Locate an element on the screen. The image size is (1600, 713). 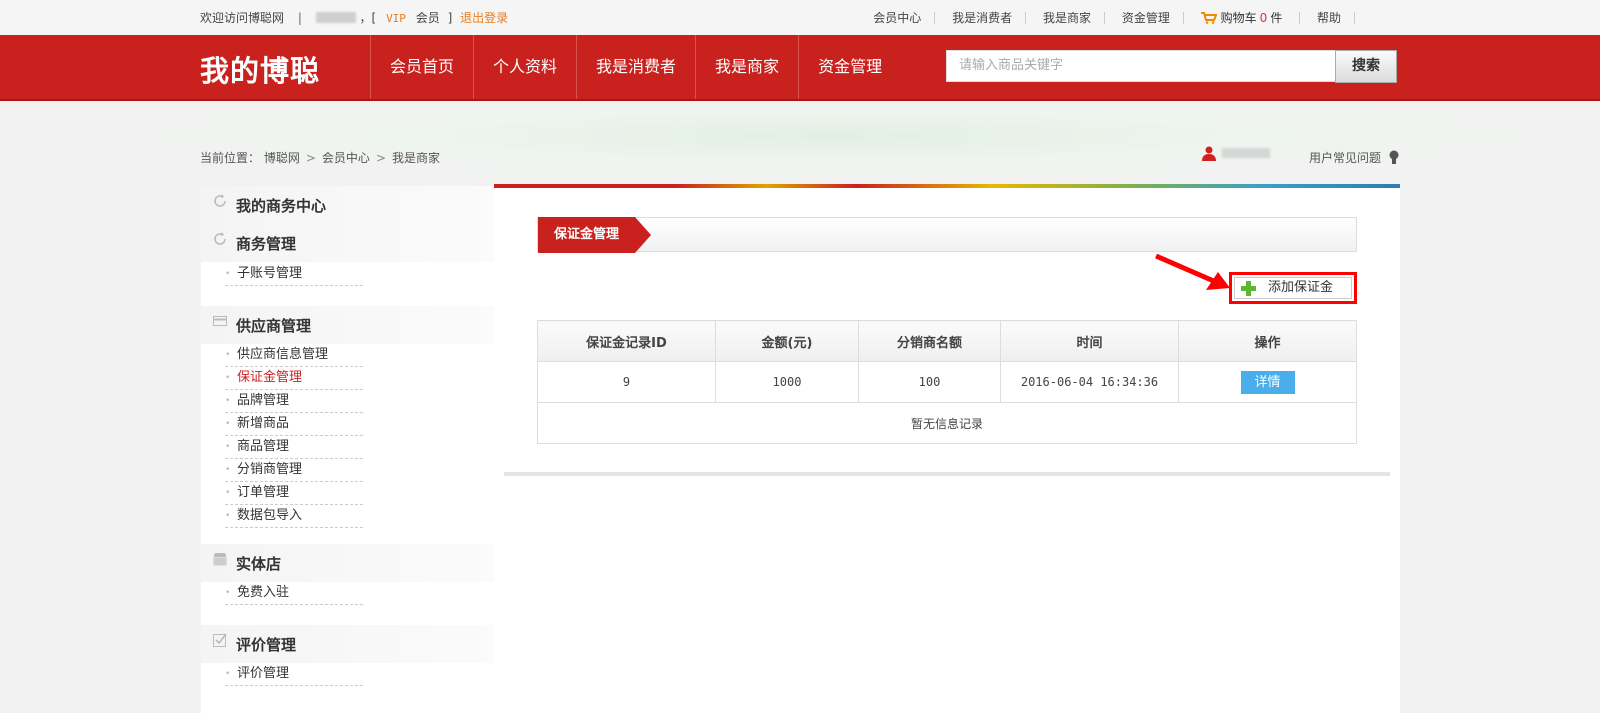
cell-action: 详情 is located at coordinates (1267, 382).